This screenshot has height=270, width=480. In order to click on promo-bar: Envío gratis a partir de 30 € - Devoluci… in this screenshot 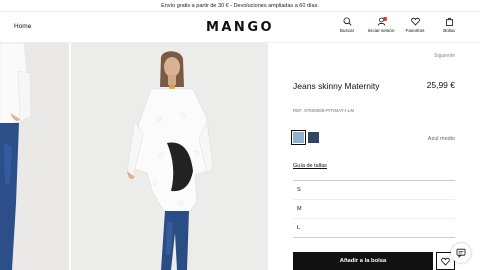, I will do `click(240, 6)`.